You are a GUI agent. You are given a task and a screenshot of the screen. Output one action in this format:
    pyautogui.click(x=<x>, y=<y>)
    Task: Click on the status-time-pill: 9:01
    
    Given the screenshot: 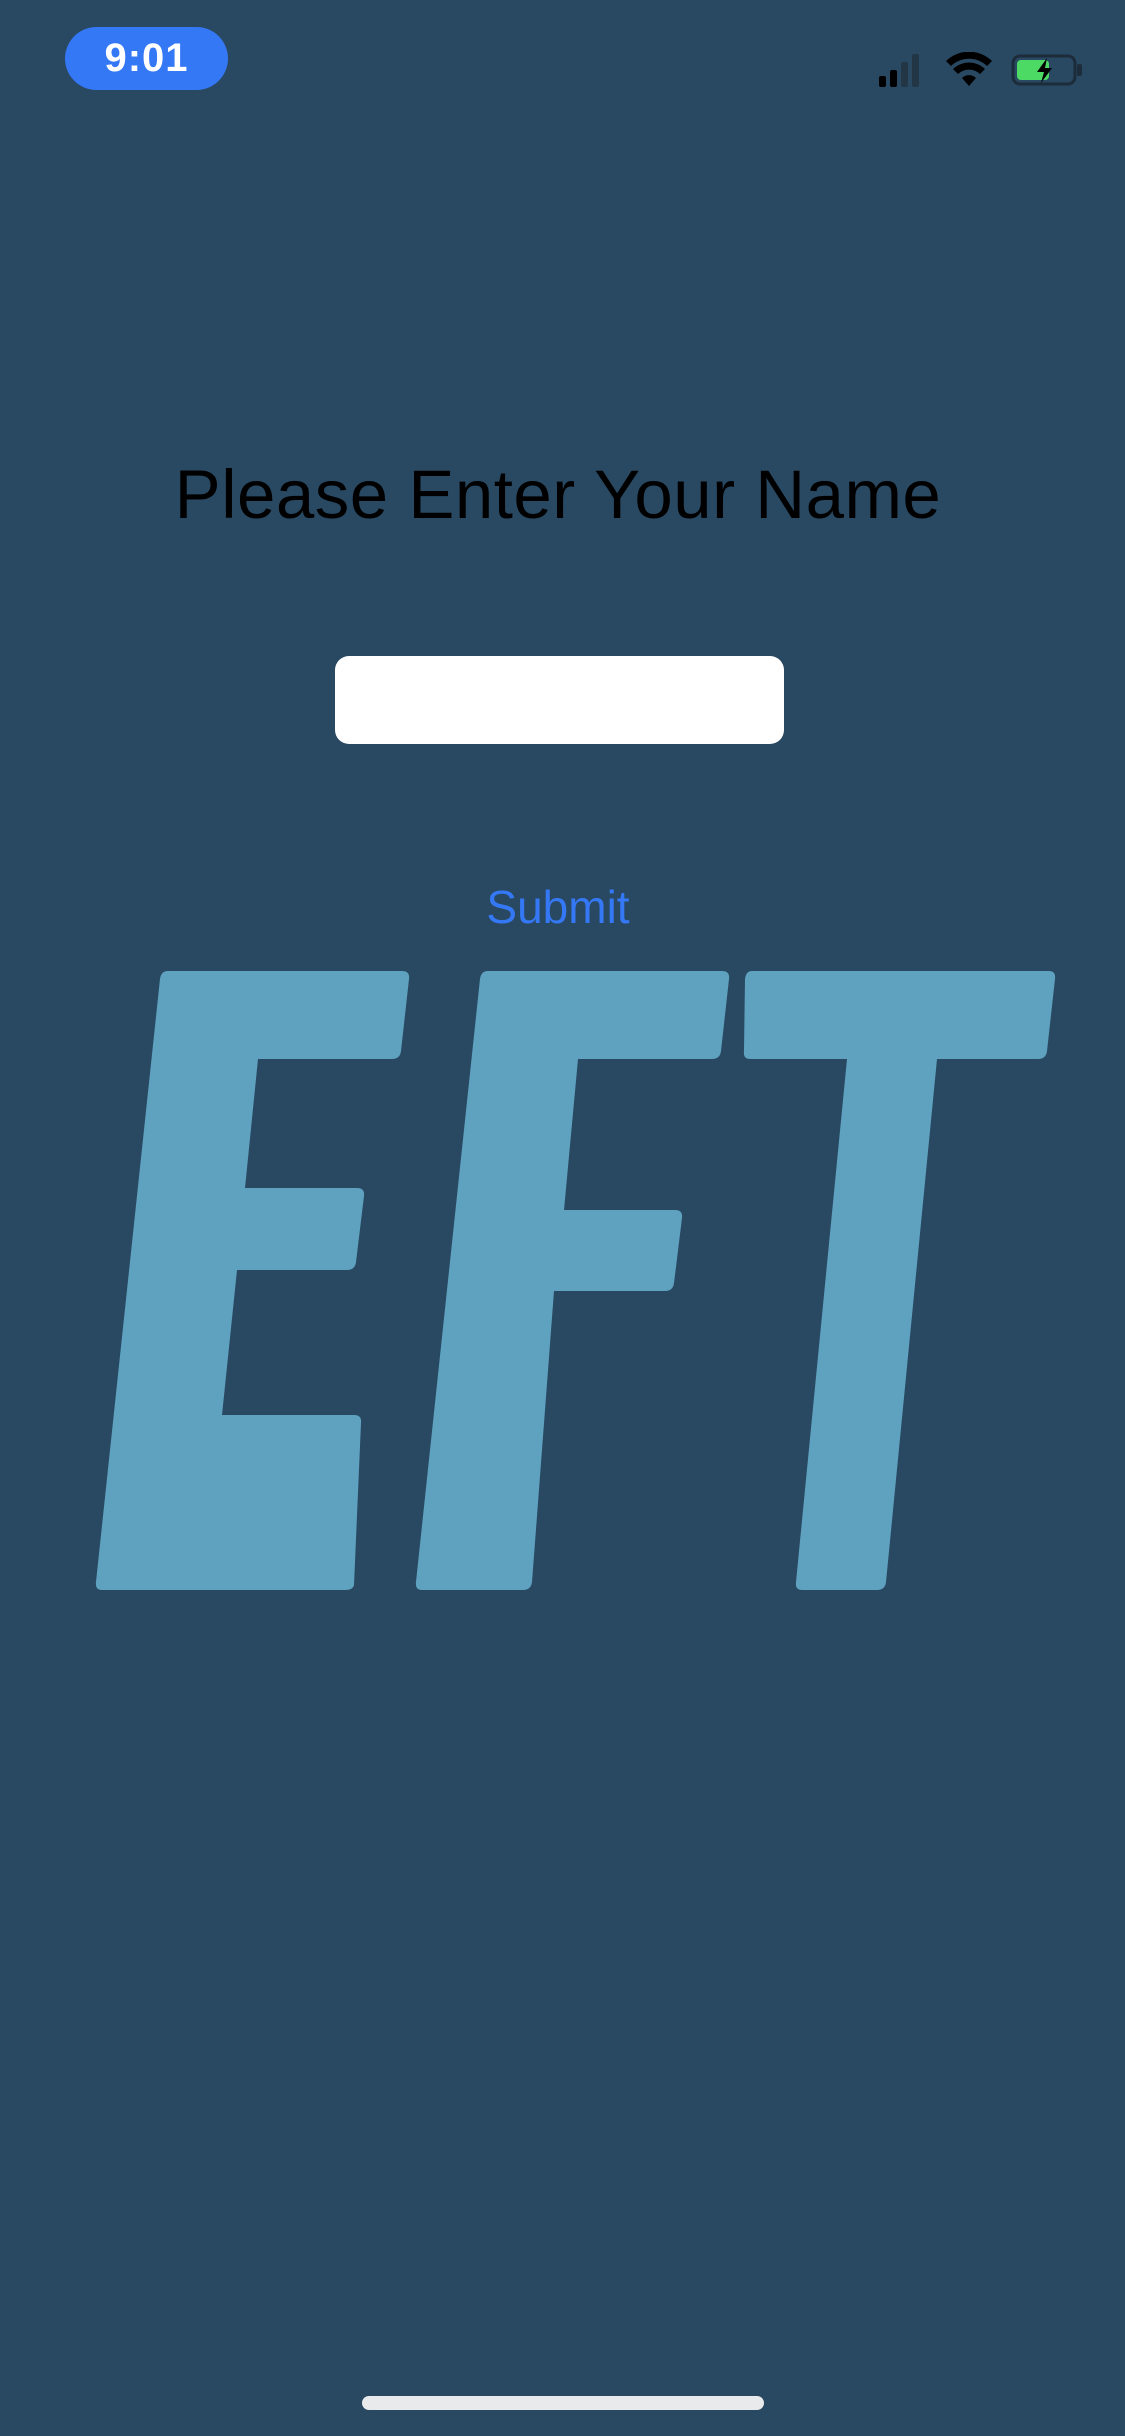 What is the action you would take?
    pyautogui.click(x=146, y=58)
    